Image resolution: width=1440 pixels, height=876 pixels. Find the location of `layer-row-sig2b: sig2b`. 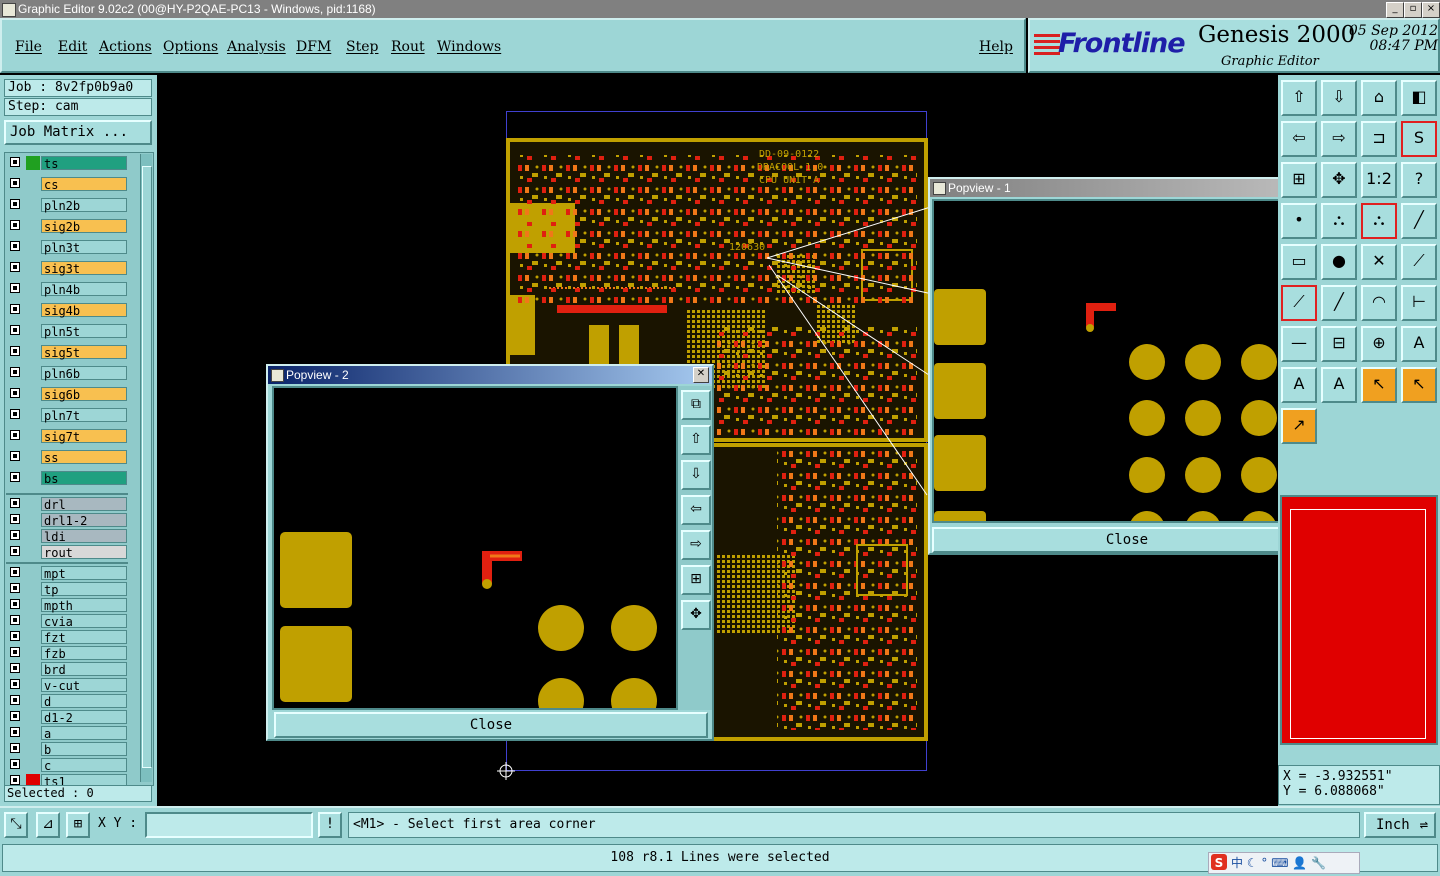

layer-row-sig2b: sig2b is located at coordinates (67, 226).